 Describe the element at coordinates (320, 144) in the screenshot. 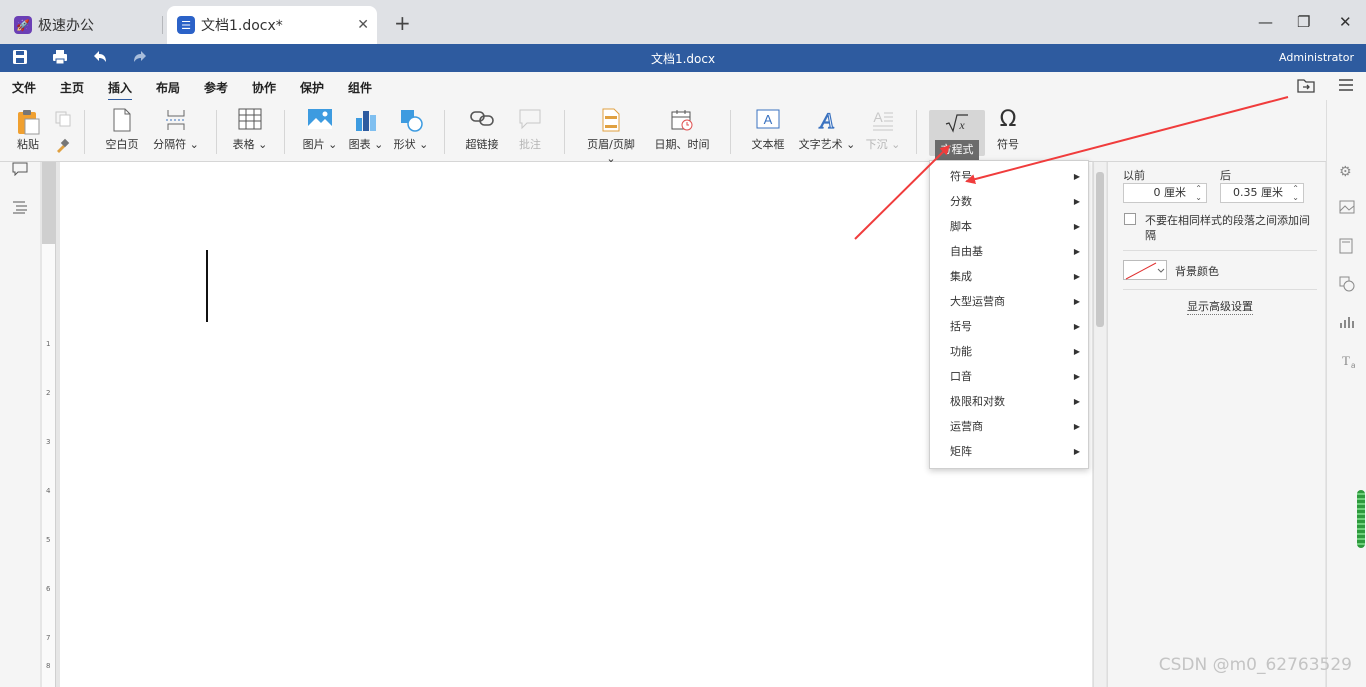

I see `picture-label: 图片 ⌄` at that location.